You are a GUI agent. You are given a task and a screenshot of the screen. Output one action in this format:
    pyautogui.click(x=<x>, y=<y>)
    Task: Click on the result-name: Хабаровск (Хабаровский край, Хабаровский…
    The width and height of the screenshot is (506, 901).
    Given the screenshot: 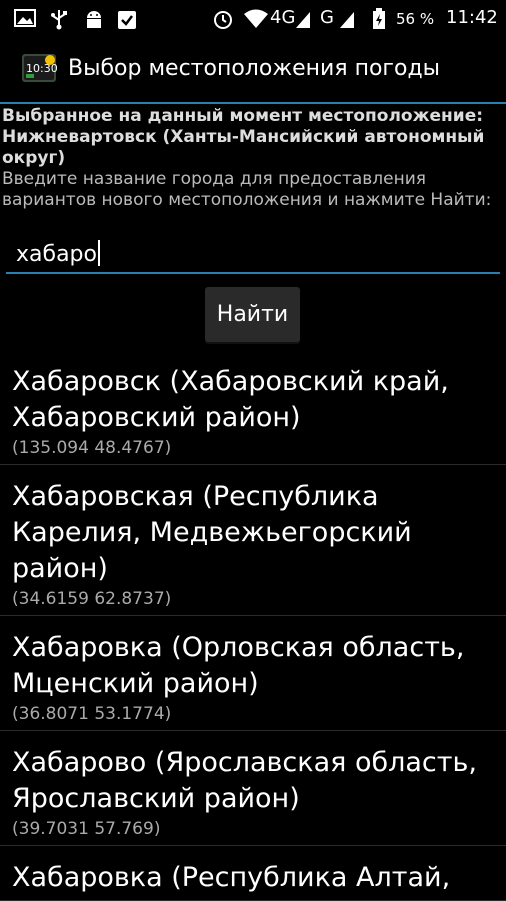 What is the action you would take?
    pyautogui.click(x=230, y=399)
    